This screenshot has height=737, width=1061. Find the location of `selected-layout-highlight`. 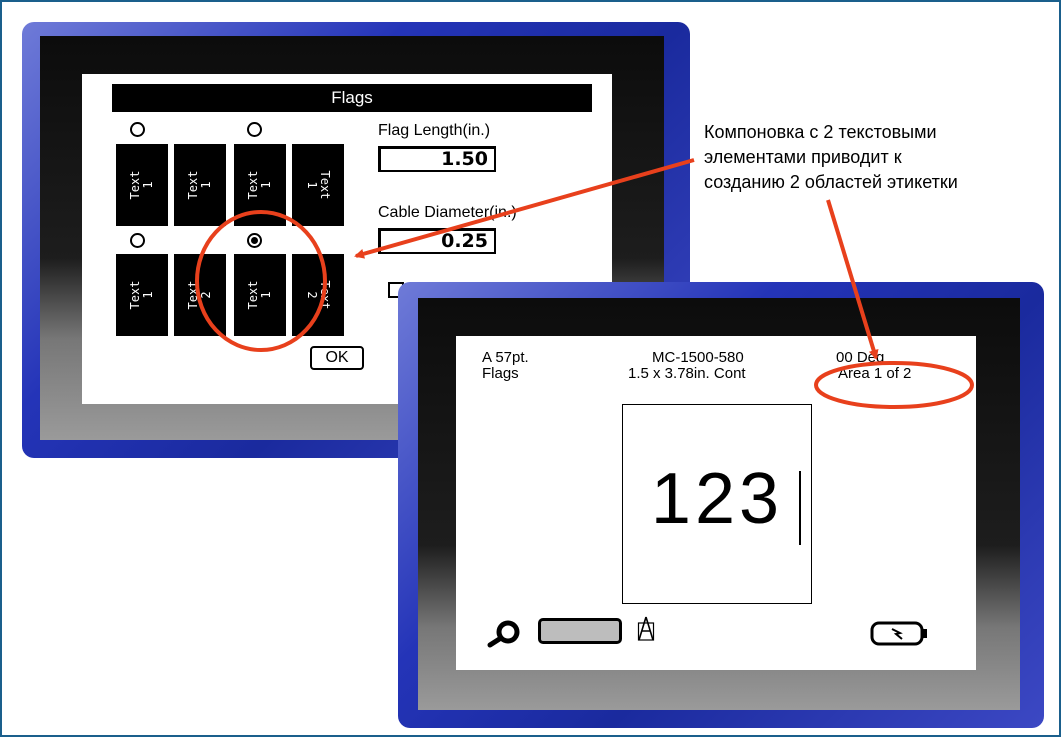

selected-layout-highlight is located at coordinates (261, 281).